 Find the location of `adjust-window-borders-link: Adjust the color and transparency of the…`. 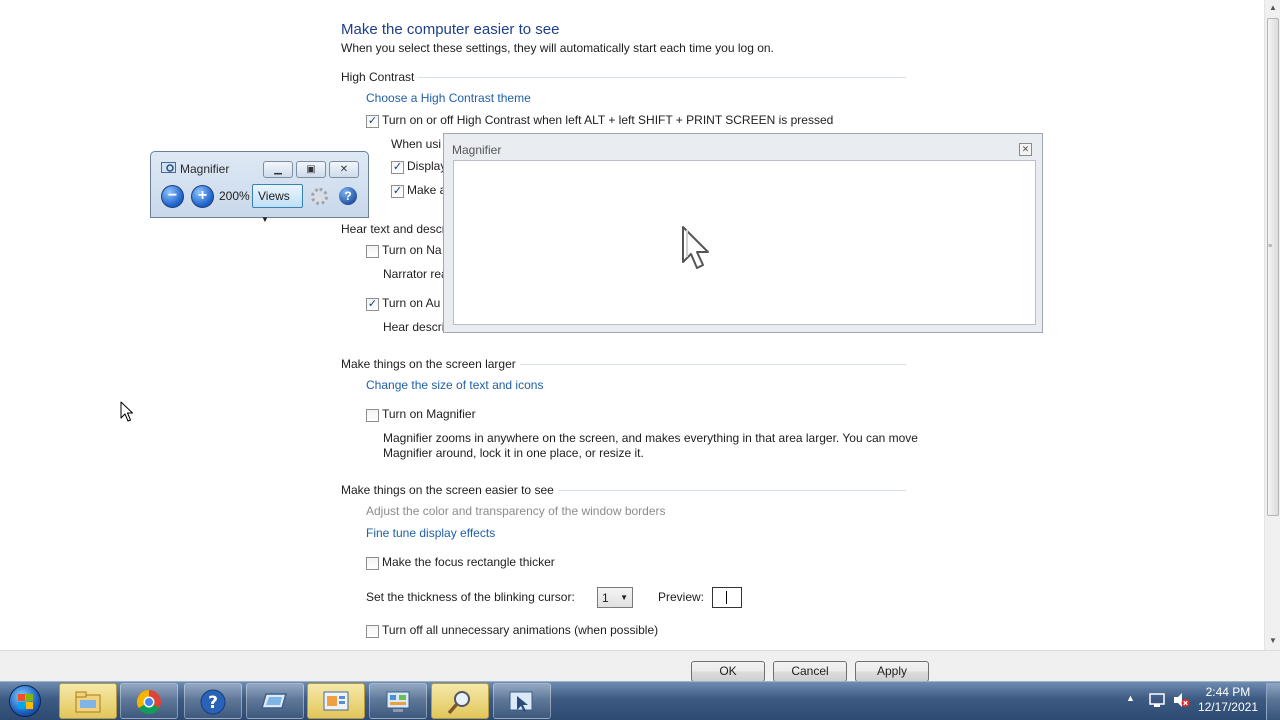

adjust-window-borders-link: Adjust the color and transparency of the… is located at coordinates (516, 511).